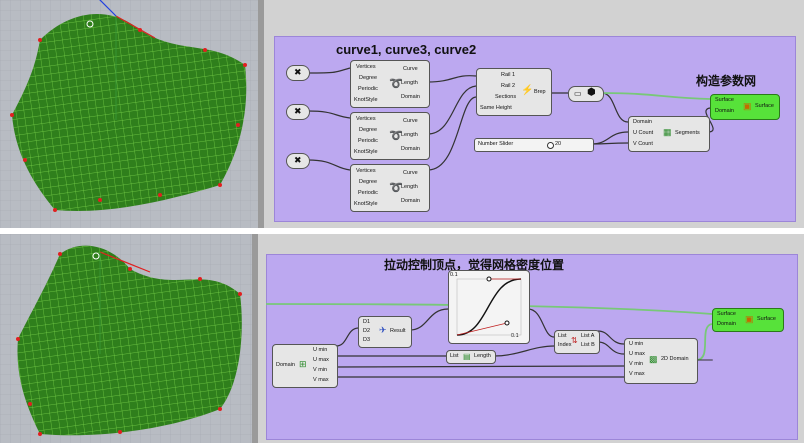 This screenshot has width=804, height=443. Describe the element at coordinates (367, 331) in the screenshot. I see `port-label: D2` at that location.